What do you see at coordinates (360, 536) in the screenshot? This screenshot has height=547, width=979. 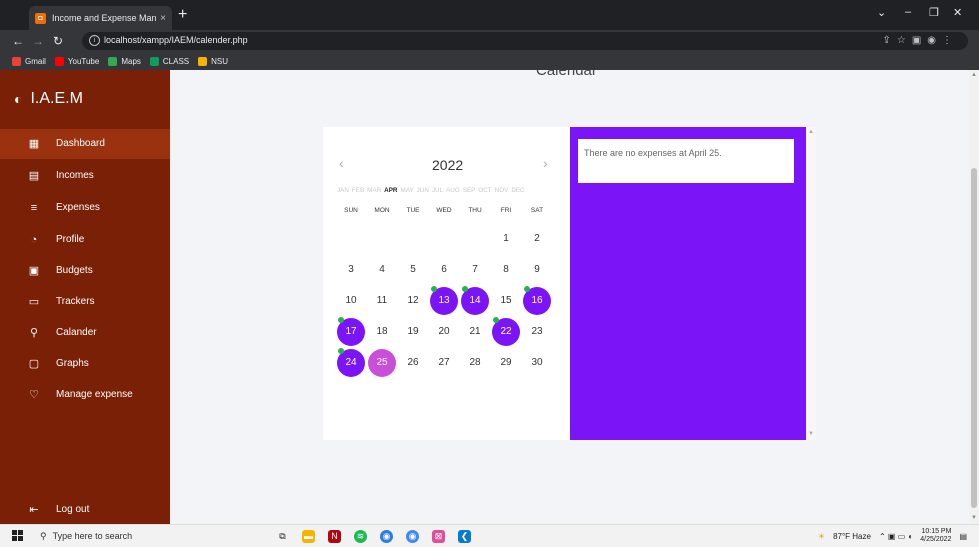 I see `spotify-icon: ≋` at bounding box center [360, 536].